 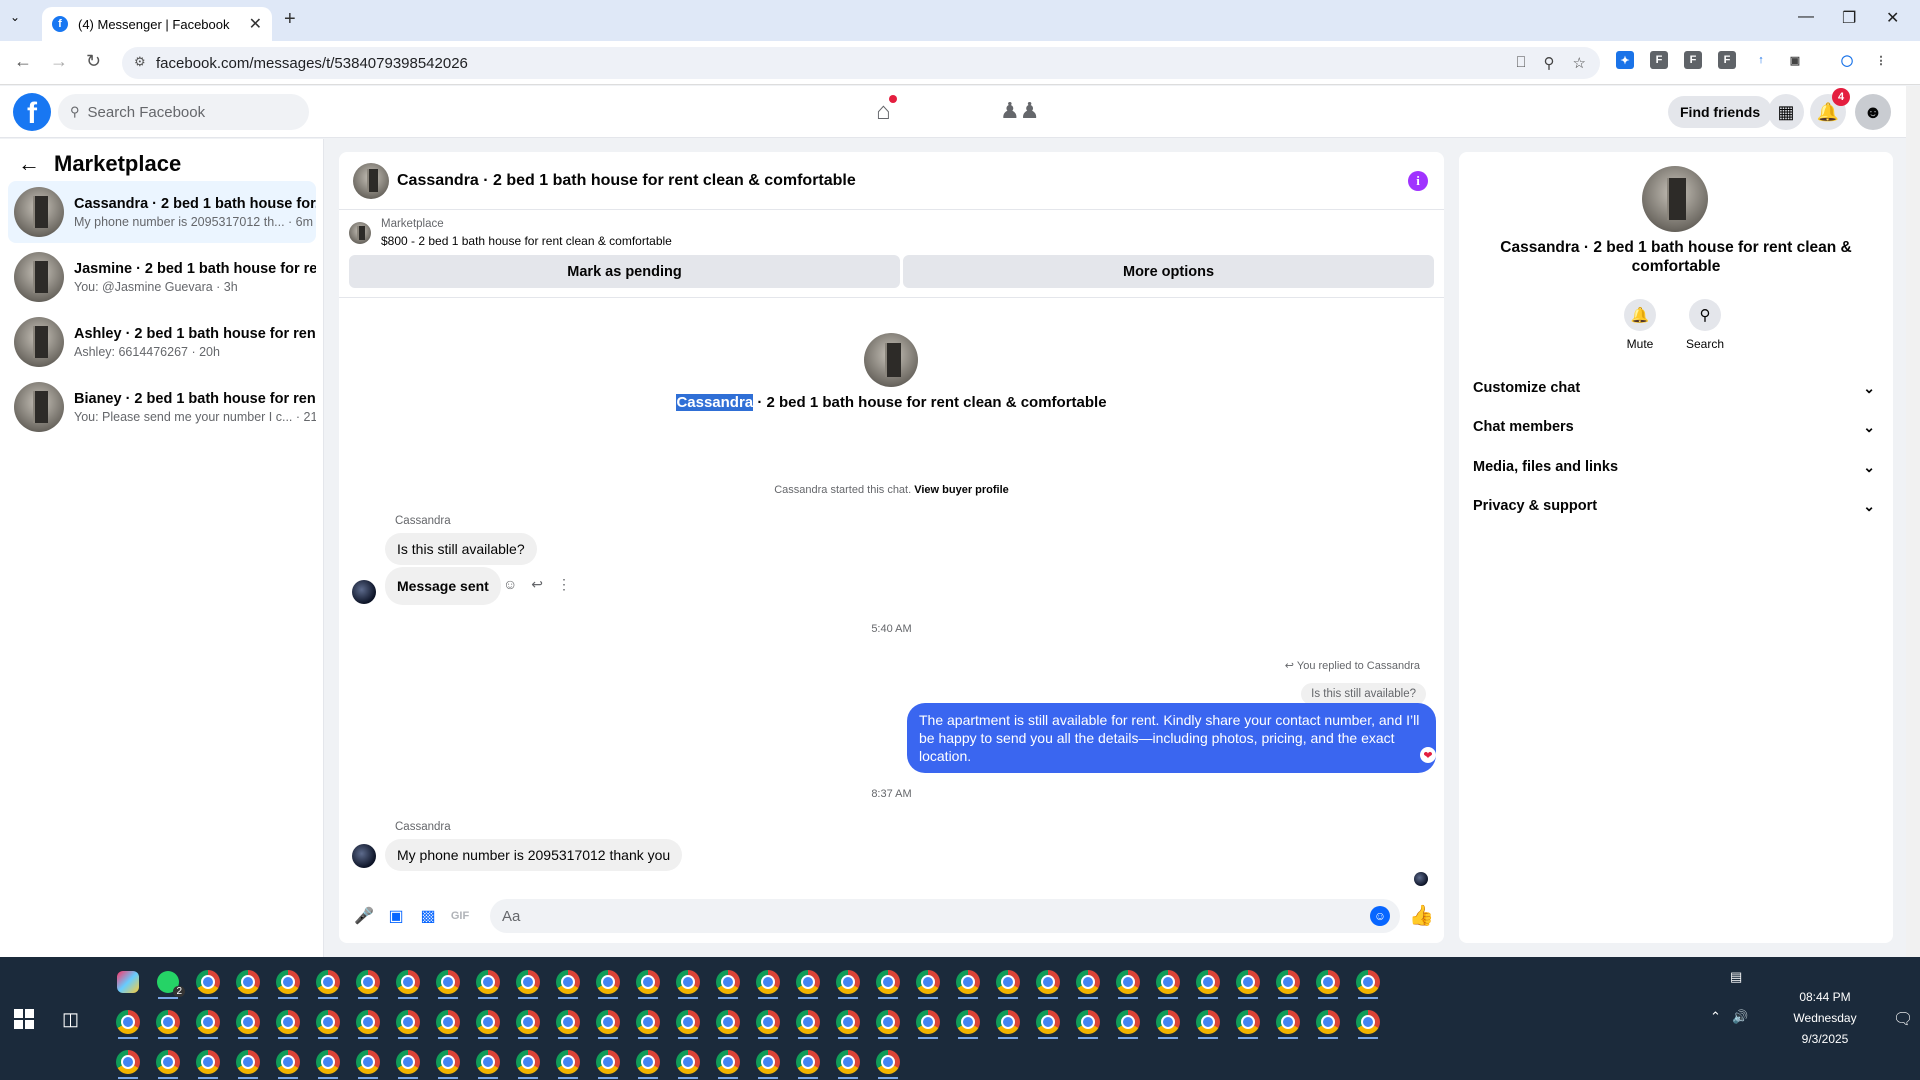 What do you see at coordinates (255, 24) in the screenshot?
I see `close-tab-icon: ✕` at bounding box center [255, 24].